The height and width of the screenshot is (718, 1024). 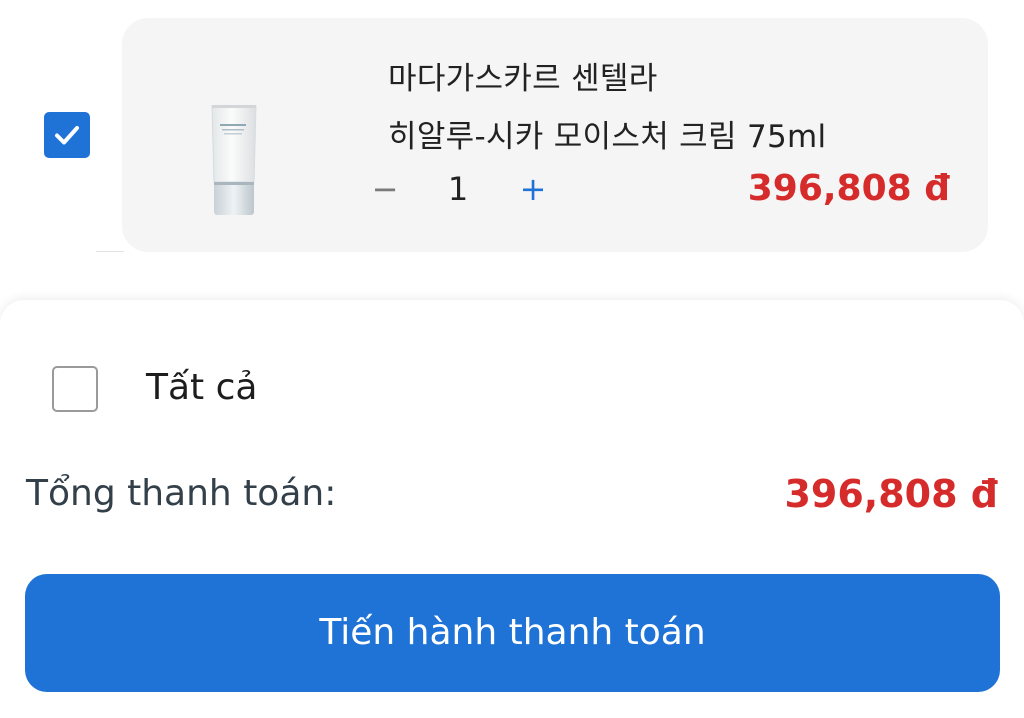 What do you see at coordinates (385, 189) in the screenshot?
I see `quantity-decrease-button: −` at bounding box center [385, 189].